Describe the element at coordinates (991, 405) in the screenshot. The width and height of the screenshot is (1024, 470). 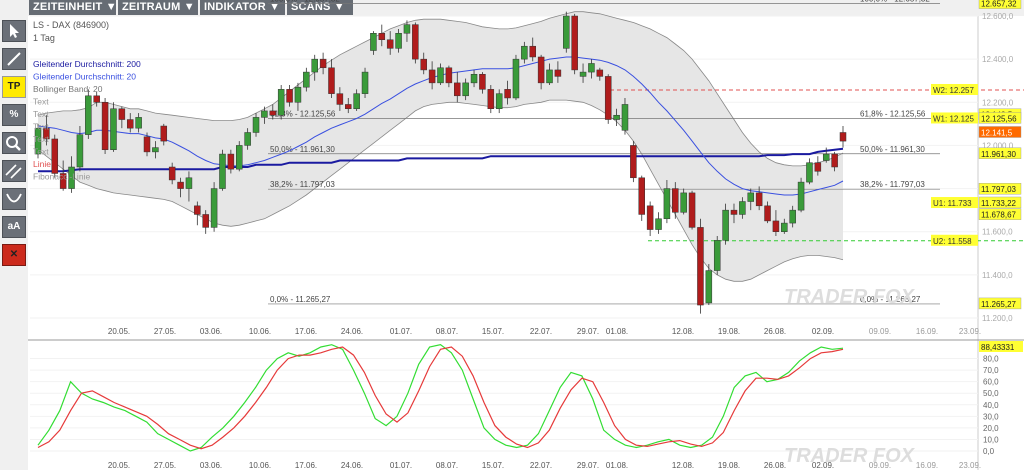
I see `stoch-tick-label: 40,0` at that location.